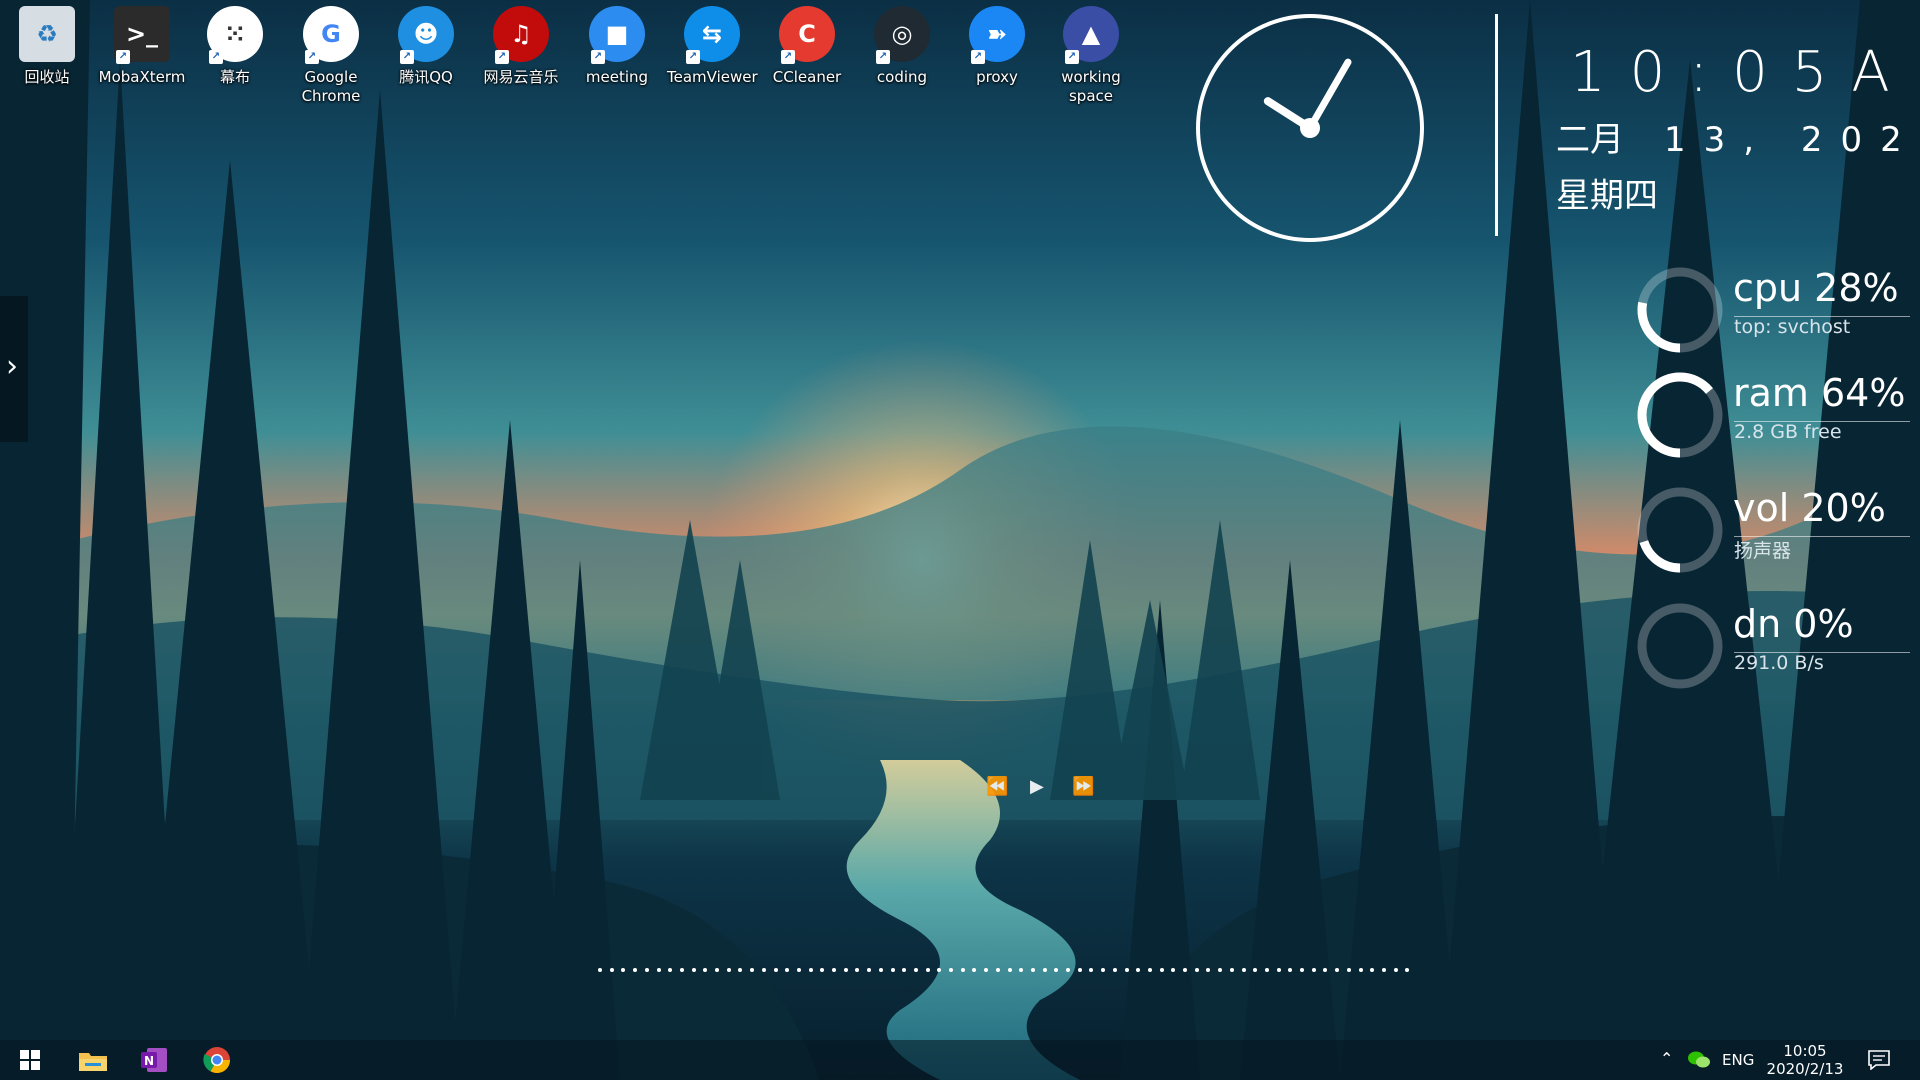 This screenshot has height=1080, width=1920. What do you see at coordinates (712, 35) in the screenshot?
I see `teamviewer-icon: ⇆ ↗` at bounding box center [712, 35].